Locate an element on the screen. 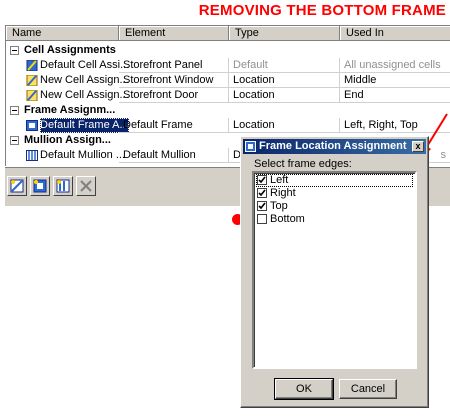 This screenshot has height=416, width=450. list-item-top: Top is located at coordinates (334, 206).